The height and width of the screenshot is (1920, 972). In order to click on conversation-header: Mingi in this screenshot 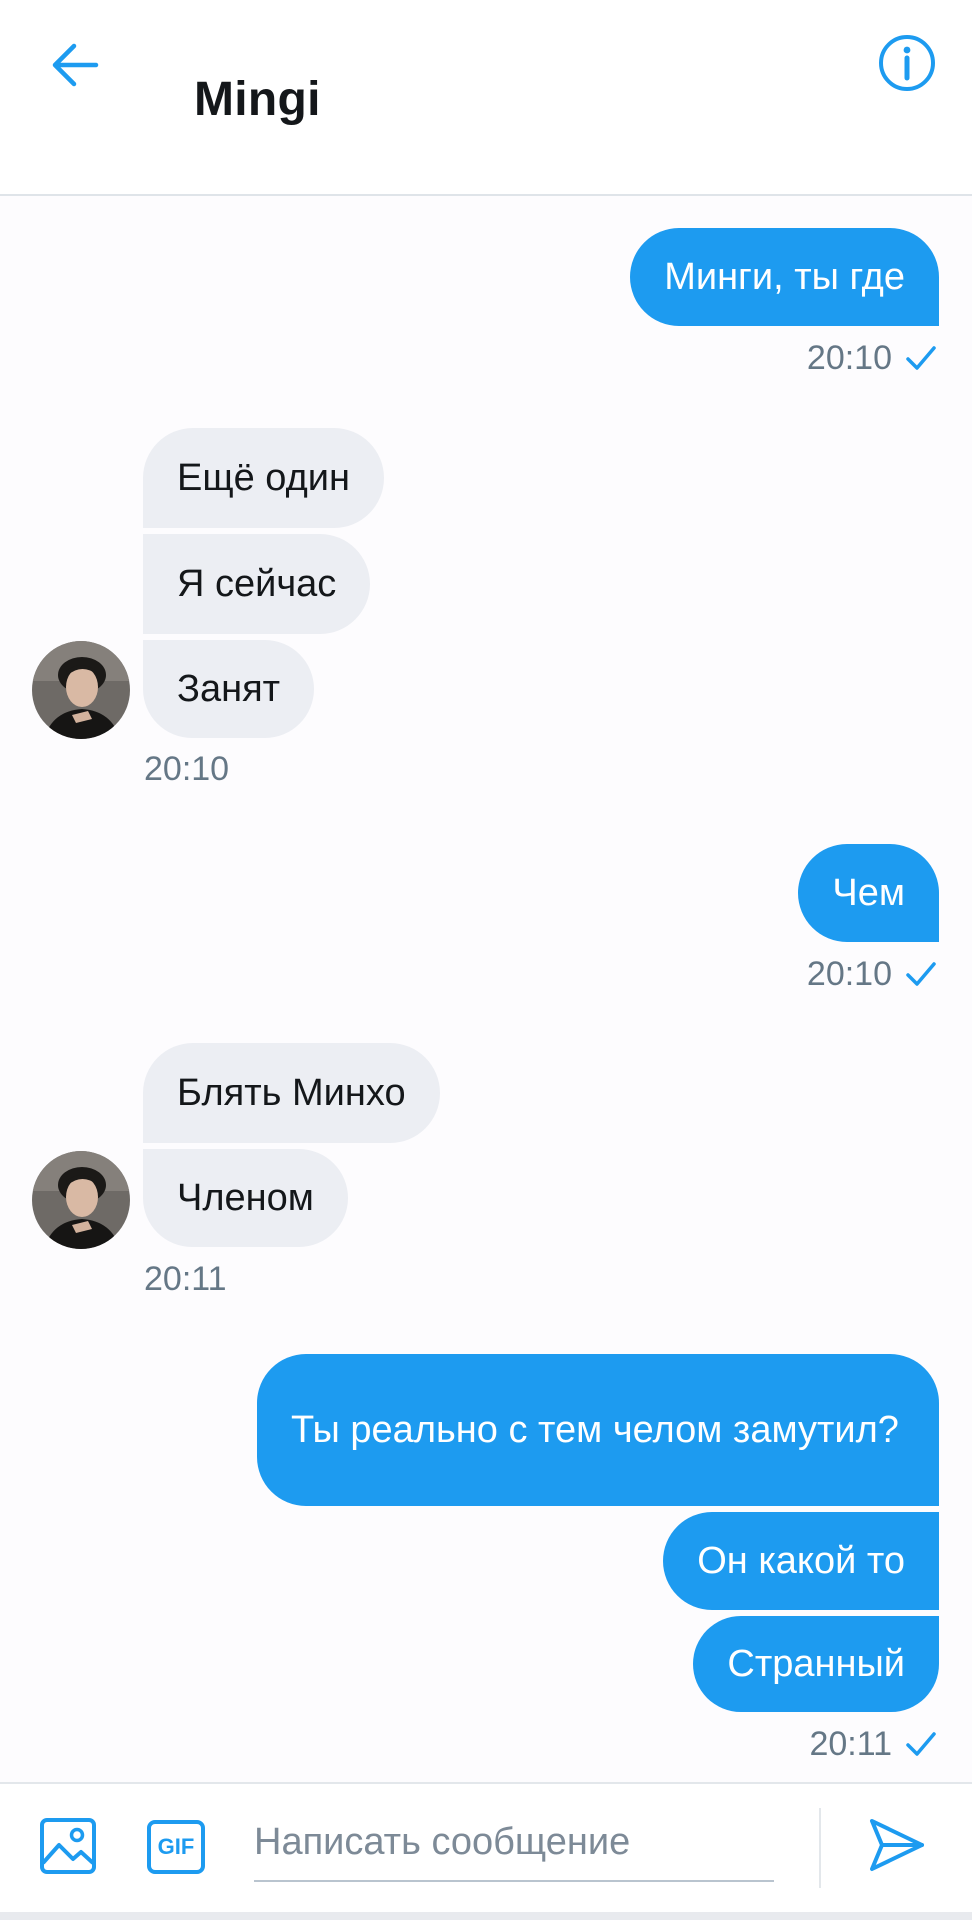, I will do `click(486, 98)`.